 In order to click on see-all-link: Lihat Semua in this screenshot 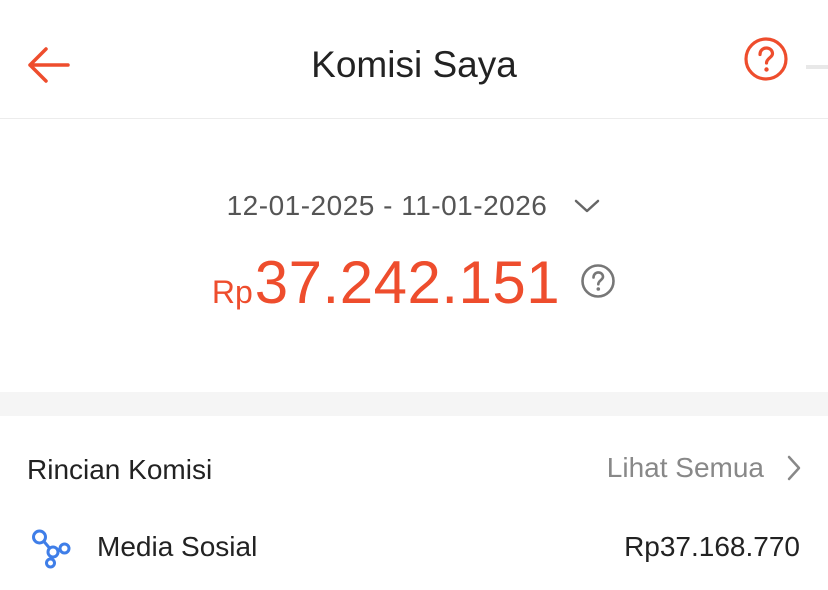, I will do `click(704, 468)`.